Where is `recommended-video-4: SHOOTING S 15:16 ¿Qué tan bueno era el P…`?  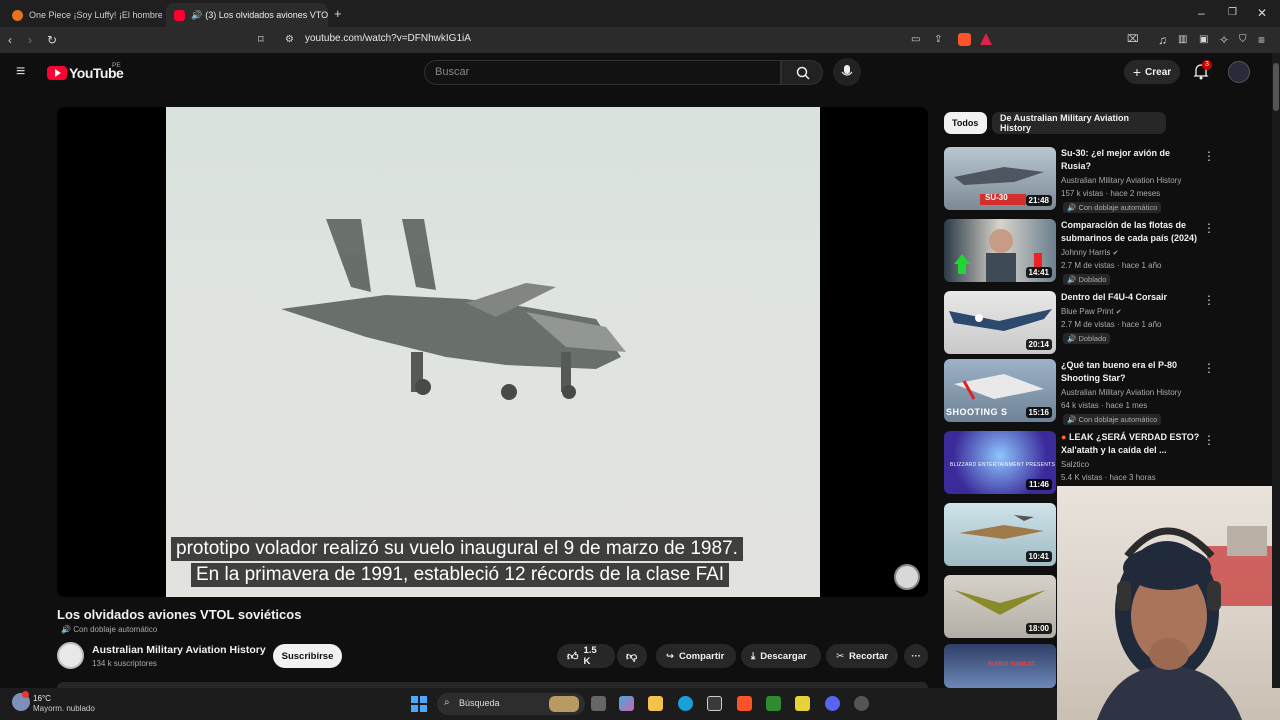
recommended-video-4: SHOOTING S 15:16 ¿Qué tan bueno era el P… is located at coordinates (1079, 392).